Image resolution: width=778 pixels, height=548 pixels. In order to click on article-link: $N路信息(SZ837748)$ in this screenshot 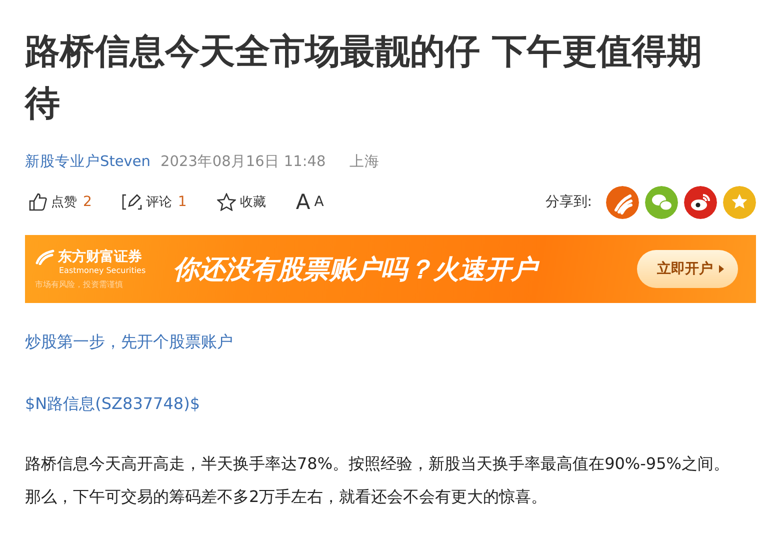, I will do `click(384, 404)`.